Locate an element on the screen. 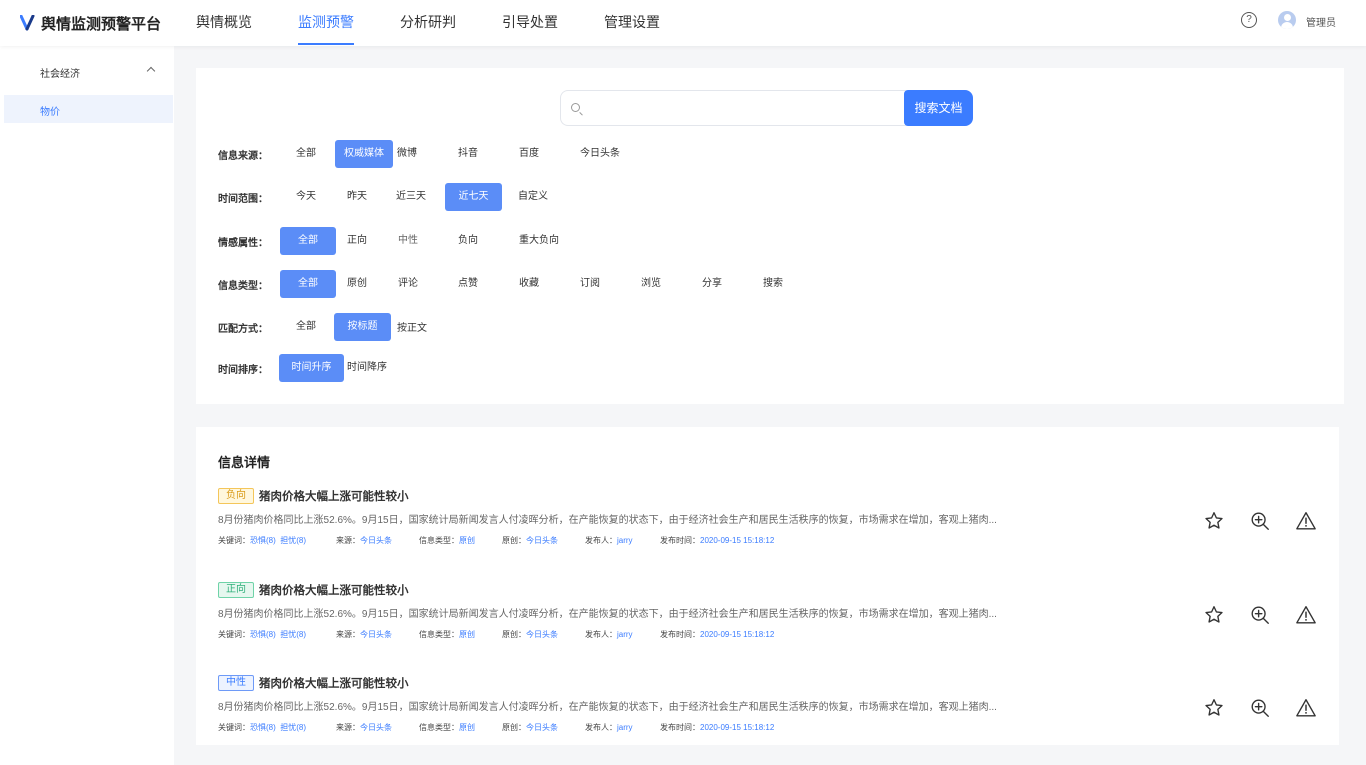  sentiment-tag-neutral: 中性 is located at coordinates (236, 683).